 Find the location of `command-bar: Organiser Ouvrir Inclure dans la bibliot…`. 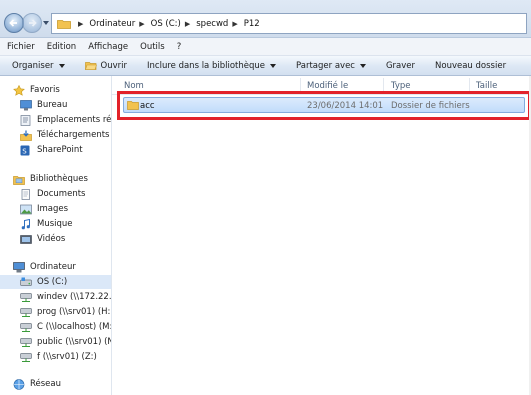

command-bar: Organiser Ouvrir Inclure dans la bibliot… is located at coordinates (265, 66).